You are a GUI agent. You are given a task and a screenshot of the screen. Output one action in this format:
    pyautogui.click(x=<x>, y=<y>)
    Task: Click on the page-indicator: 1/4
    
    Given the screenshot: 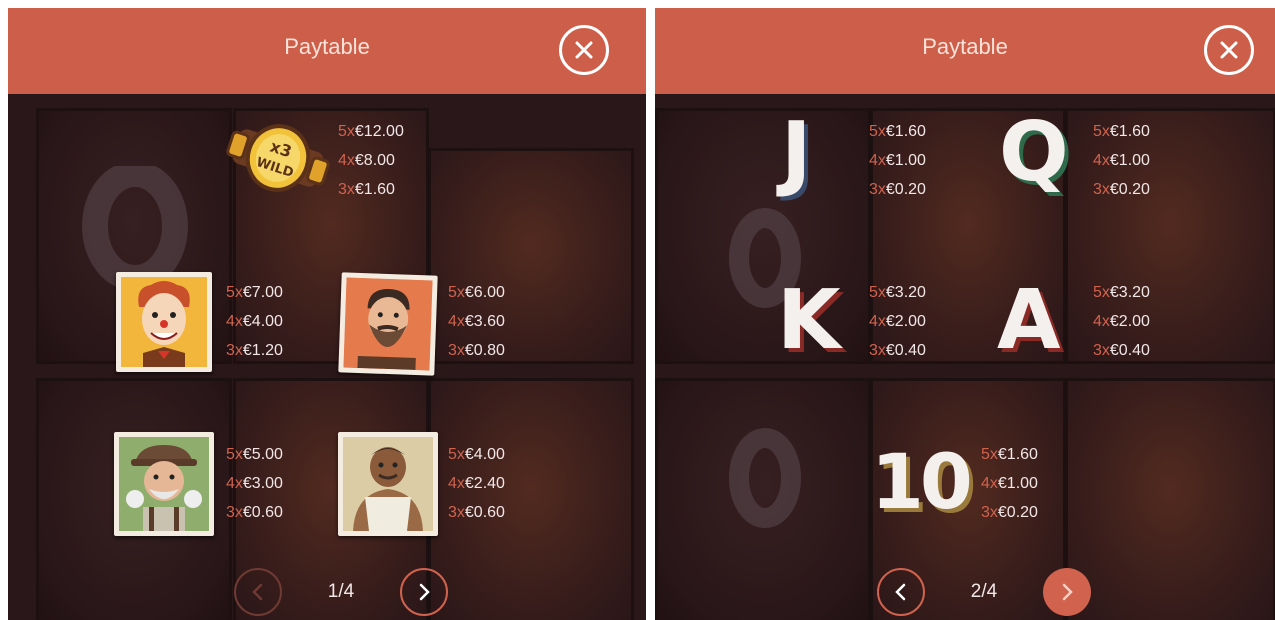 What is the action you would take?
    pyautogui.click(x=341, y=591)
    